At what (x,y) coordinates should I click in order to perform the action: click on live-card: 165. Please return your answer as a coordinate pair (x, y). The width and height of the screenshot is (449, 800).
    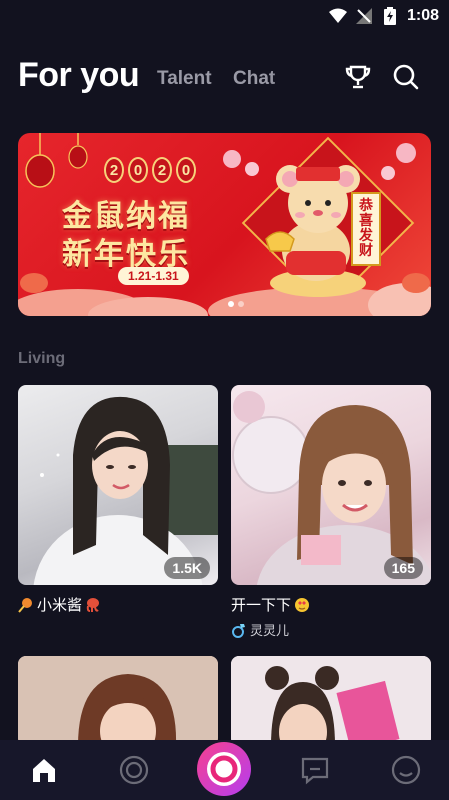
    Looking at the image, I should click on (331, 485).